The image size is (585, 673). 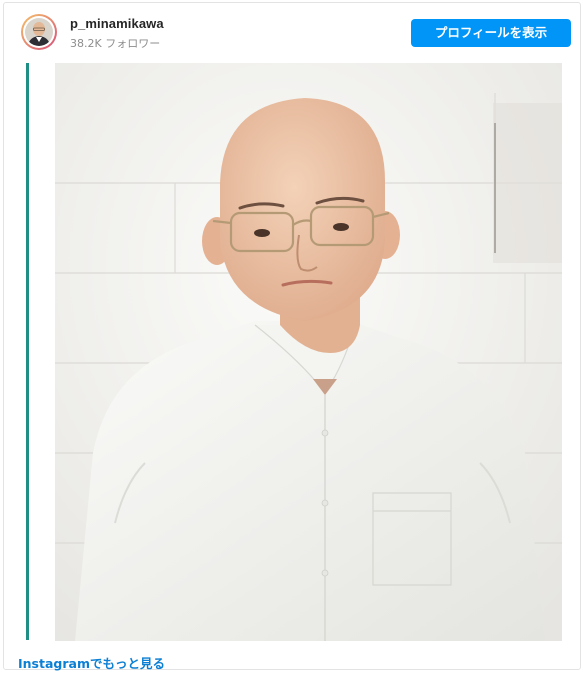 I want to click on embed-header: p_minamikawa 38.2K フォロワー プロフィールを表示, so click(x=293, y=31).